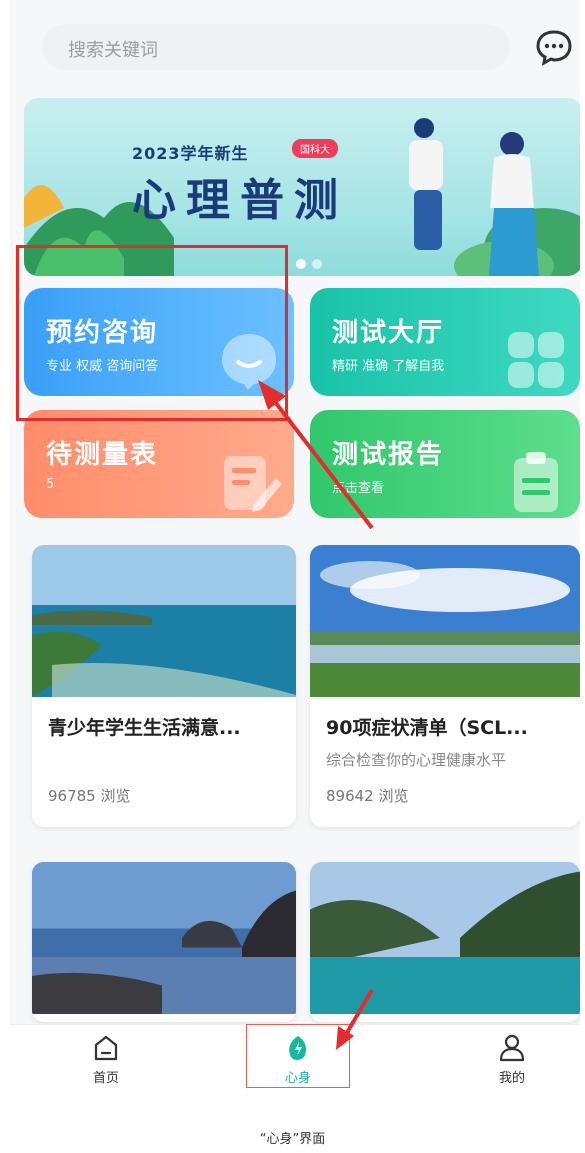  What do you see at coordinates (106, 1063) in the screenshot?
I see `tab-home: 首页` at bounding box center [106, 1063].